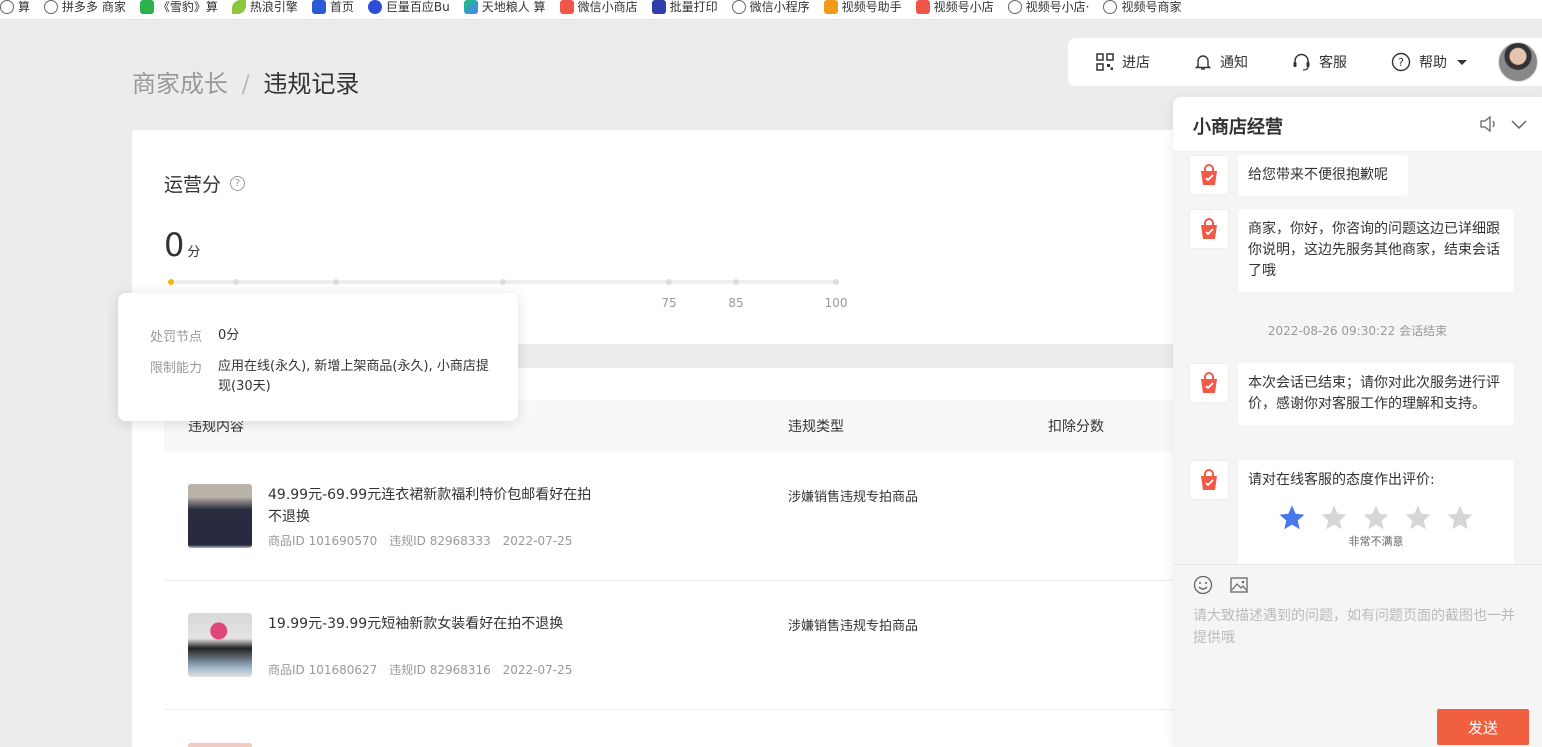  Describe the element at coordinates (176, 368) in the screenshot. I see `tooltip-limit-label: 限制能力` at that location.